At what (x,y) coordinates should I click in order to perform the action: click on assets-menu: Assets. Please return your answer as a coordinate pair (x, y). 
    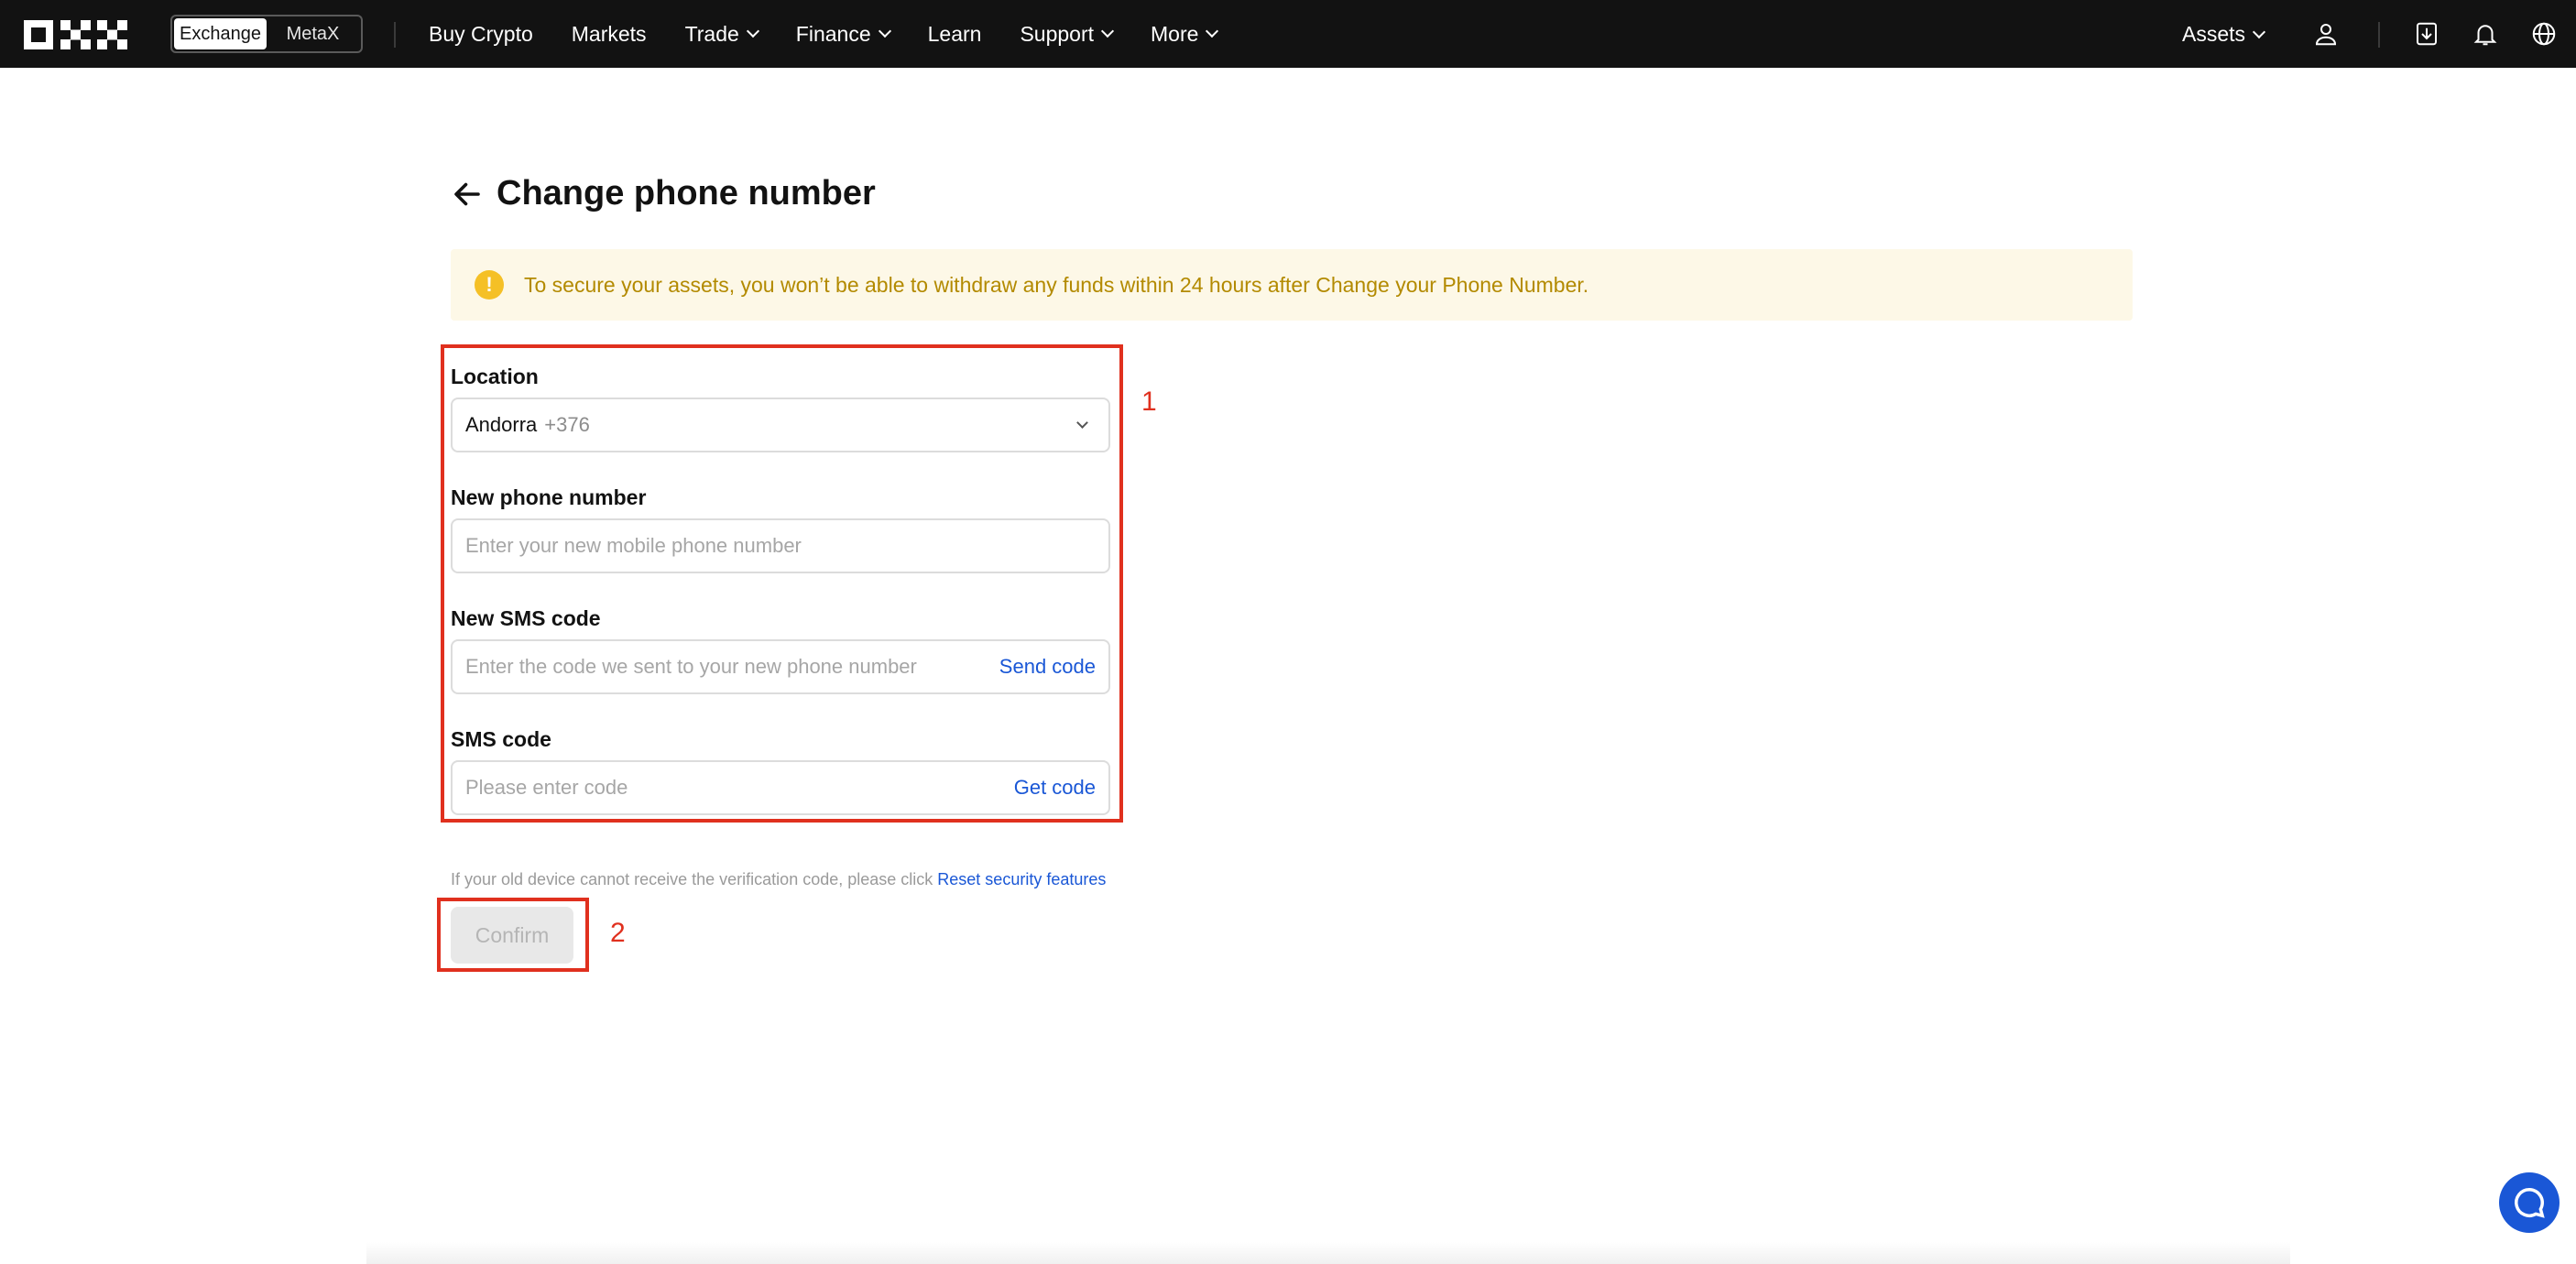
    Looking at the image, I should click on (2224, 34).